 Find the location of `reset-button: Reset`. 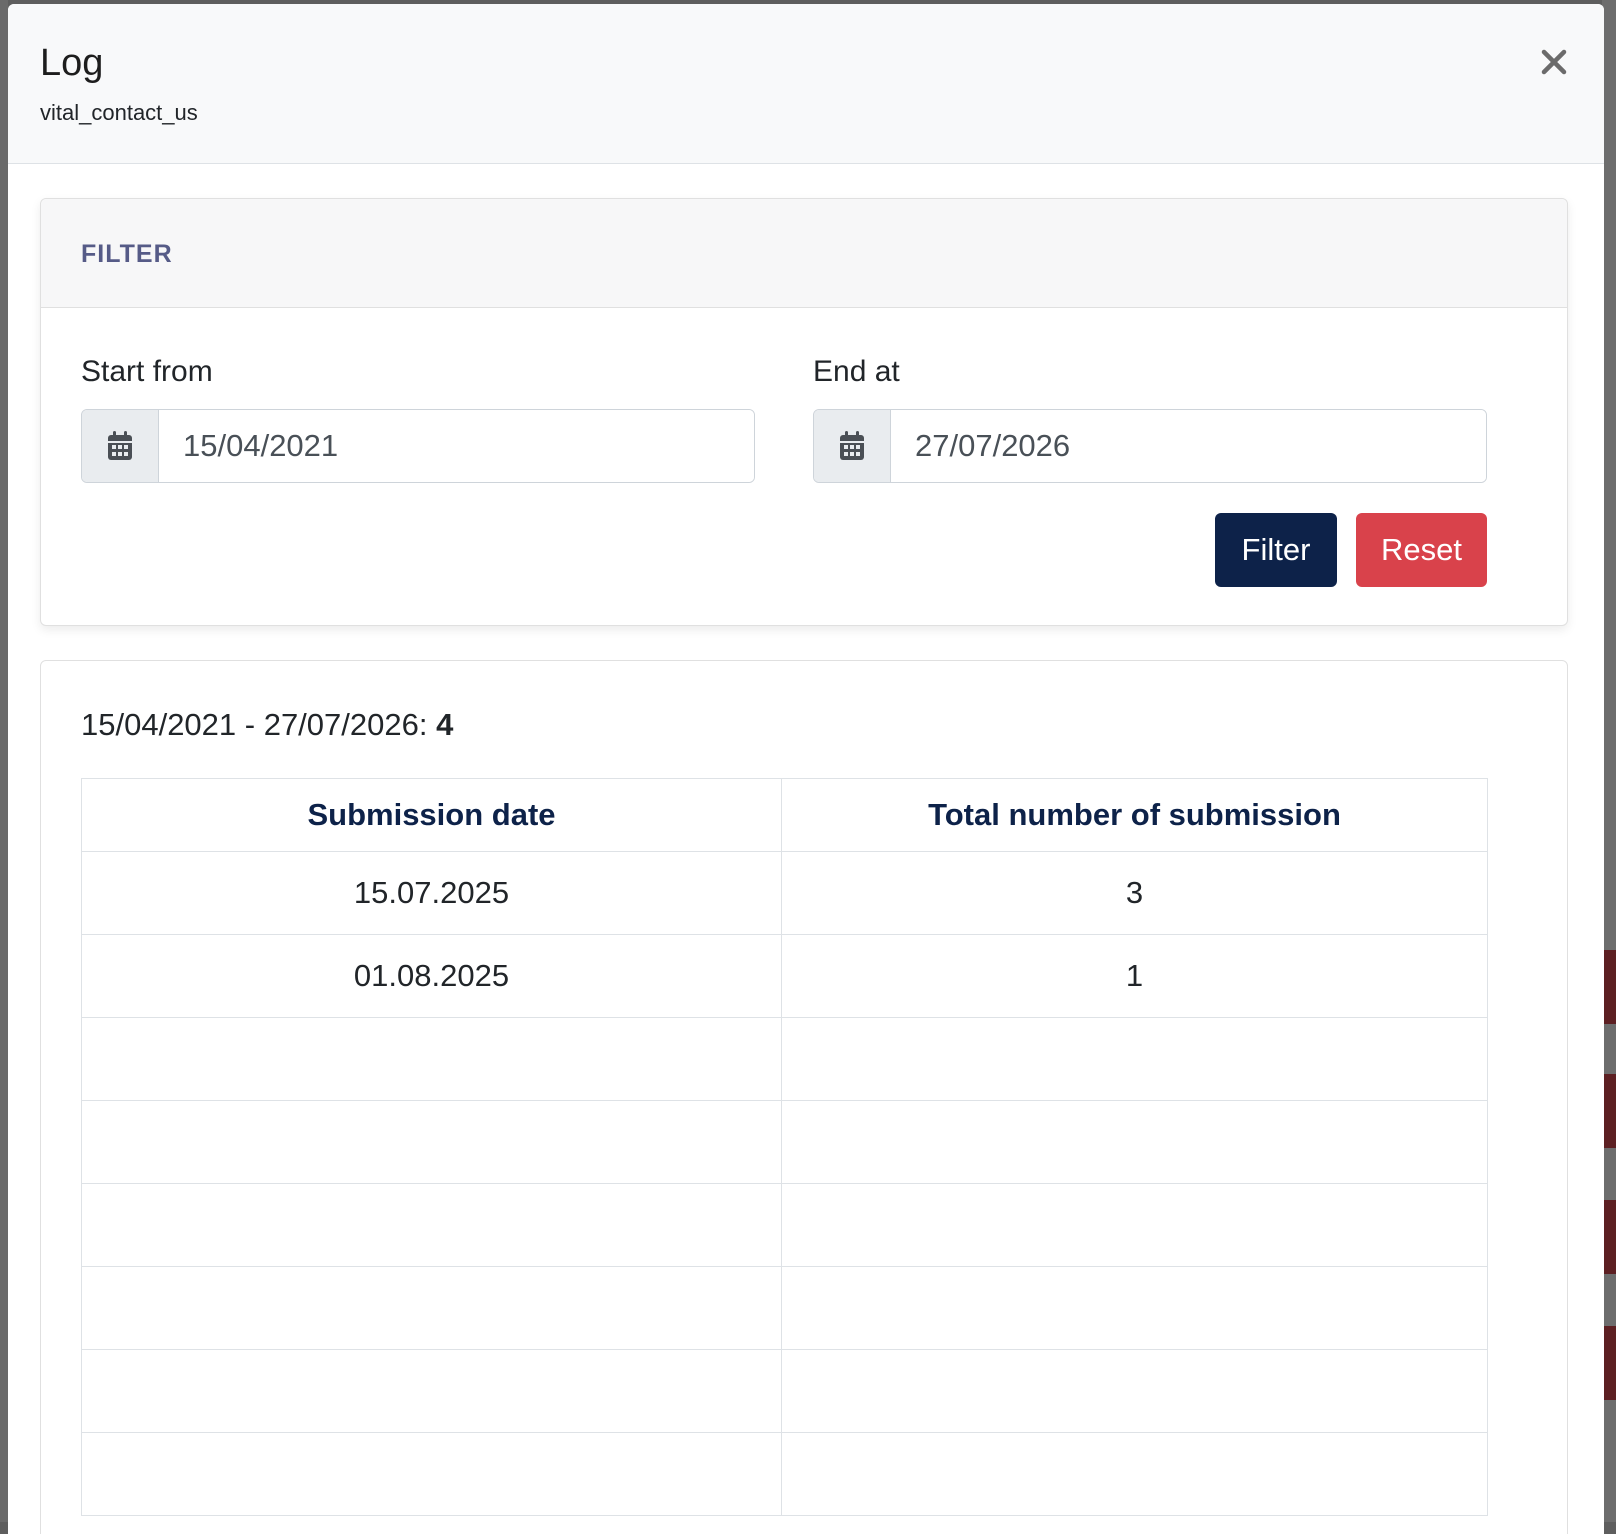

reset-button: Reset is located at coordinates (1421, 550).